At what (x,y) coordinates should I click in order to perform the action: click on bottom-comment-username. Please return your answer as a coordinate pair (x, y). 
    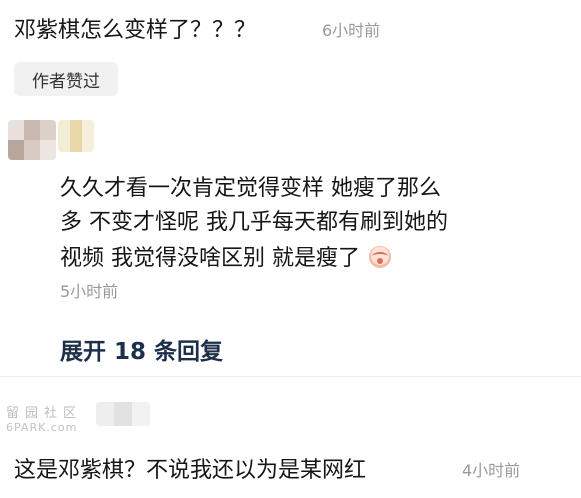
    Looking at the image, I should click on (123, 414).